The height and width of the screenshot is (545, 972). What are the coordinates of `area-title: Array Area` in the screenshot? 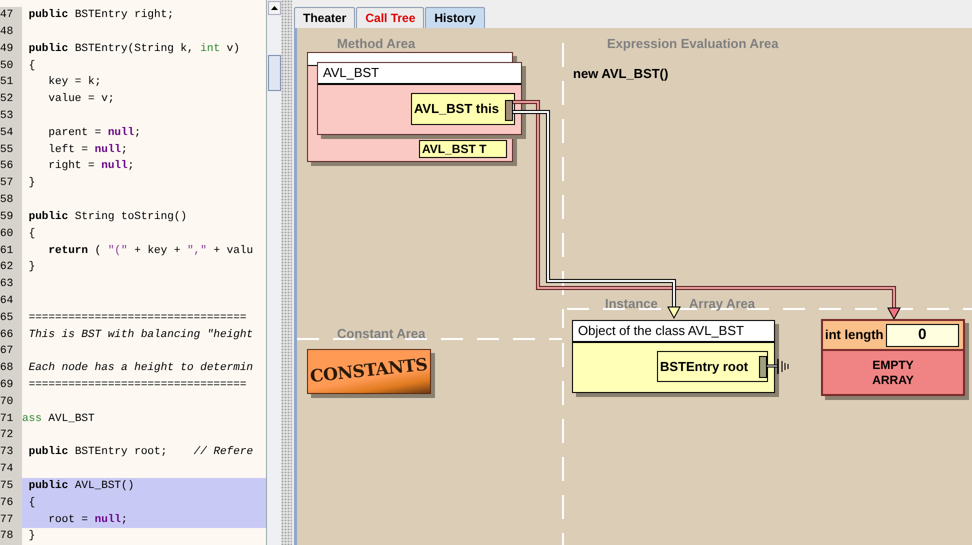 It's located at (722, 304).